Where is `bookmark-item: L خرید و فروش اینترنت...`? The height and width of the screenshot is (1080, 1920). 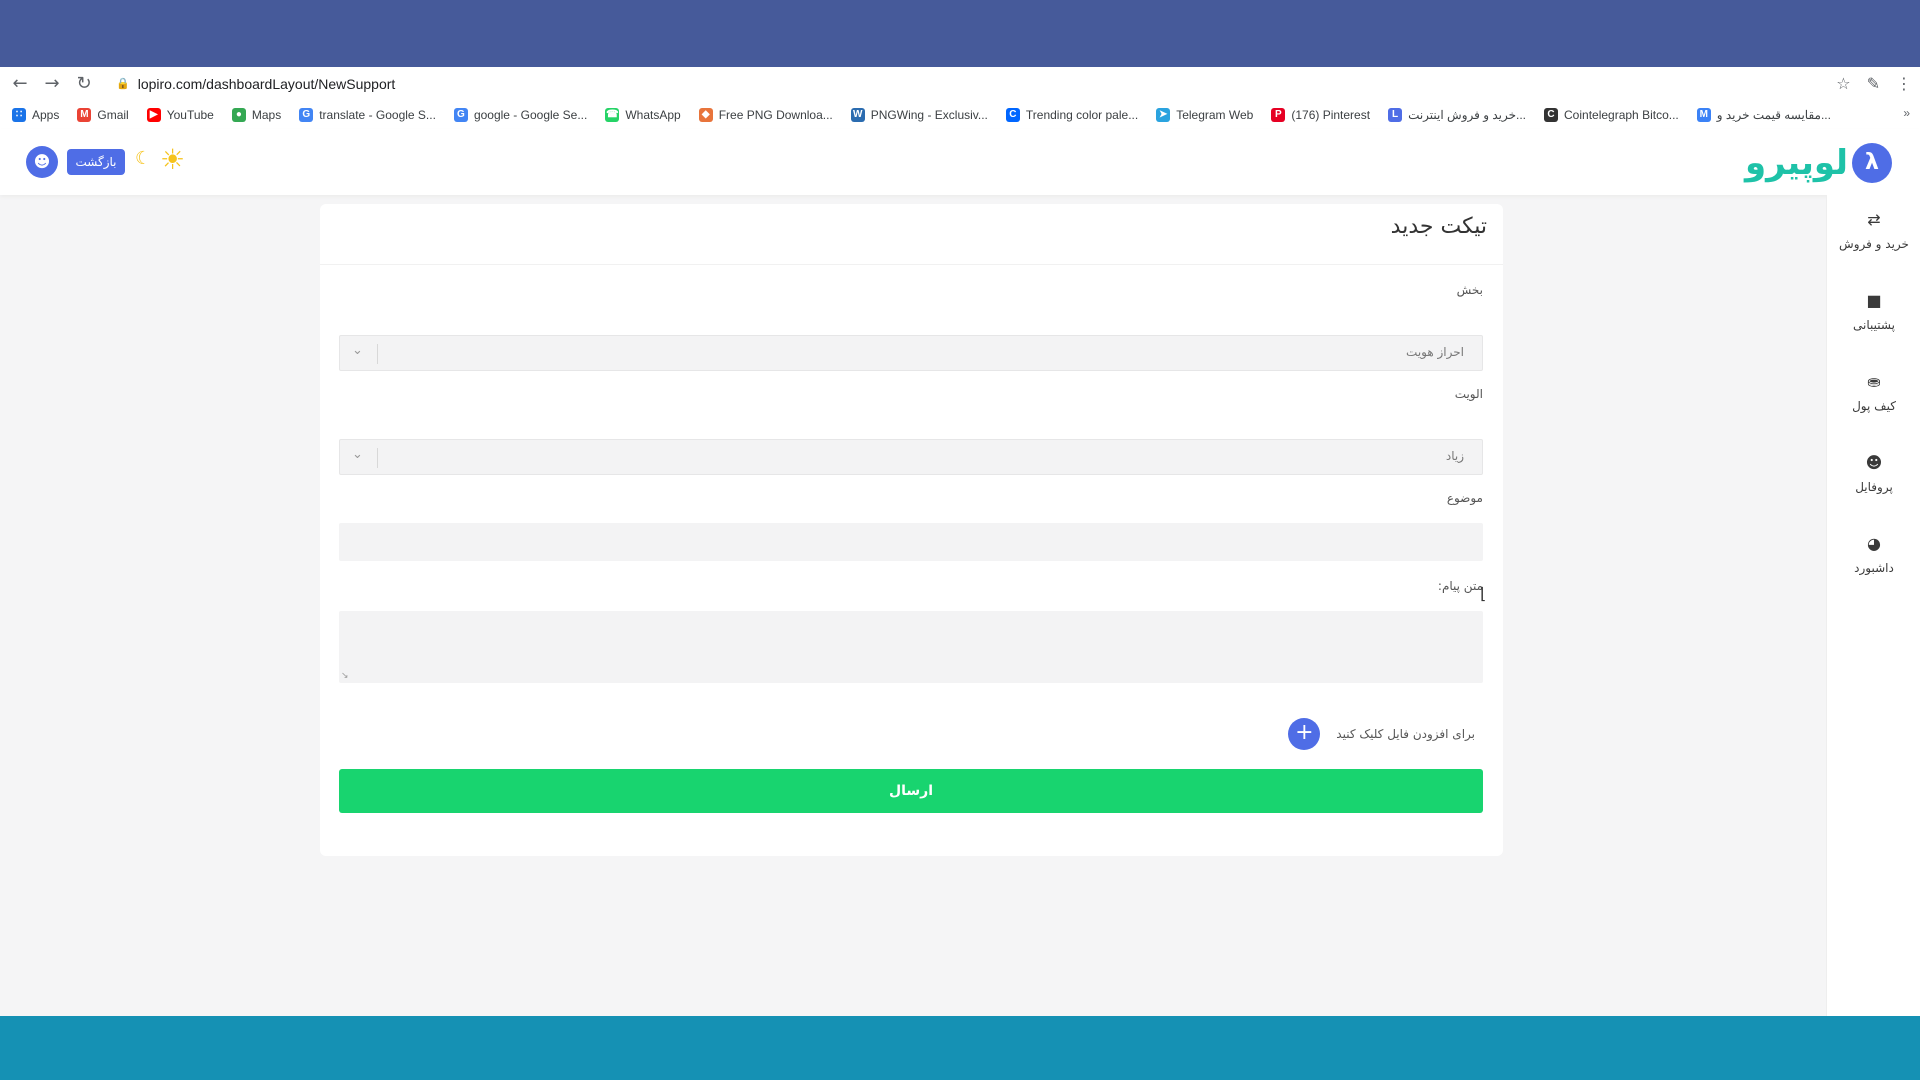 bookmark-item: L خرید و فروش اینترنت... is located at coordinates (1457, 114).